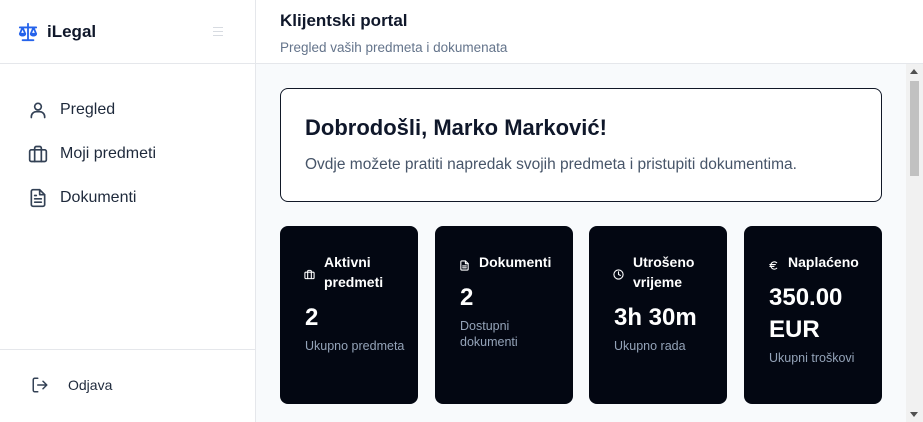  I want to click on stat-value: 350.00 EUR, so click(806, 313).